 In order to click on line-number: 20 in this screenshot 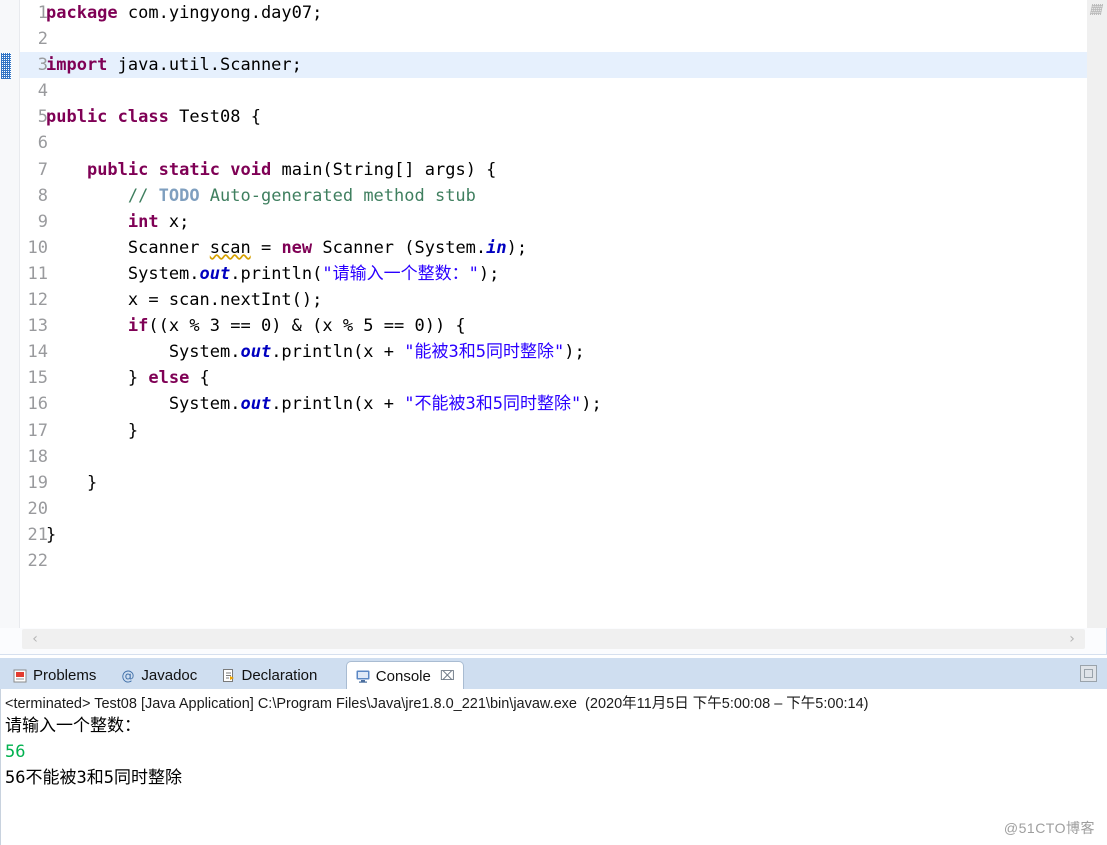, I will do `click(37, 508)`.